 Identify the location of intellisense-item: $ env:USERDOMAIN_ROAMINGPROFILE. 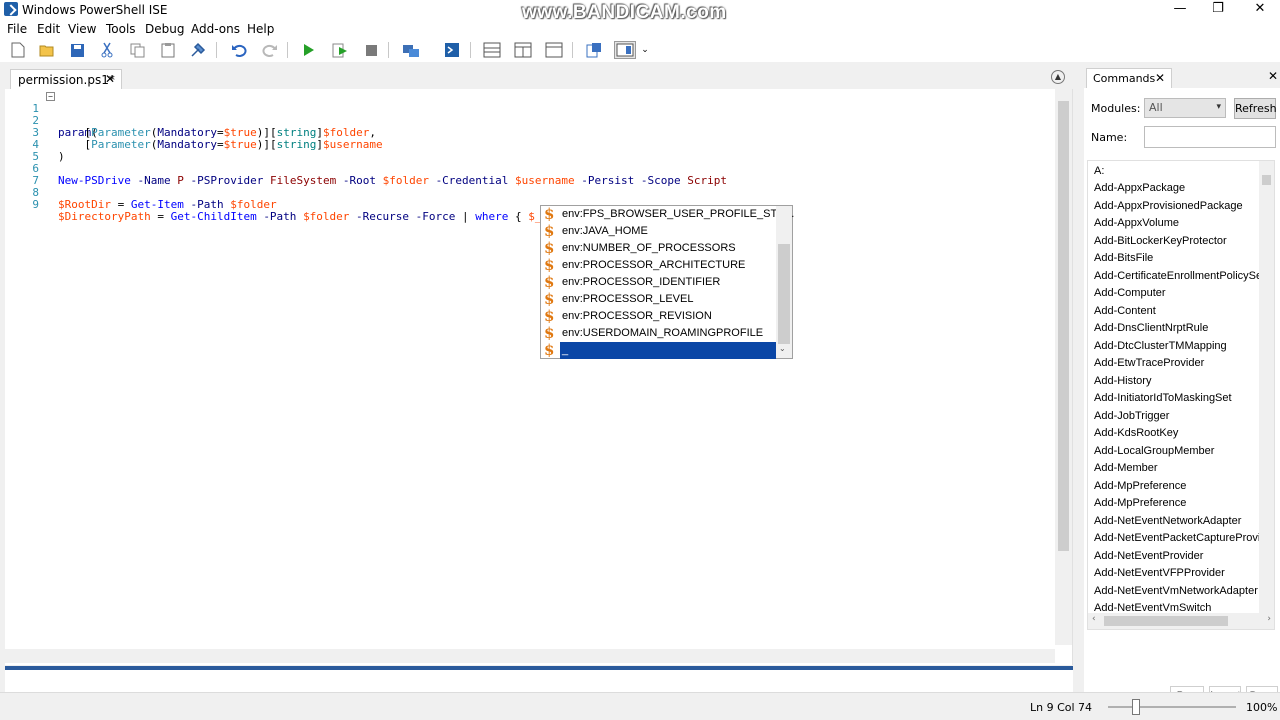
(659, 333).